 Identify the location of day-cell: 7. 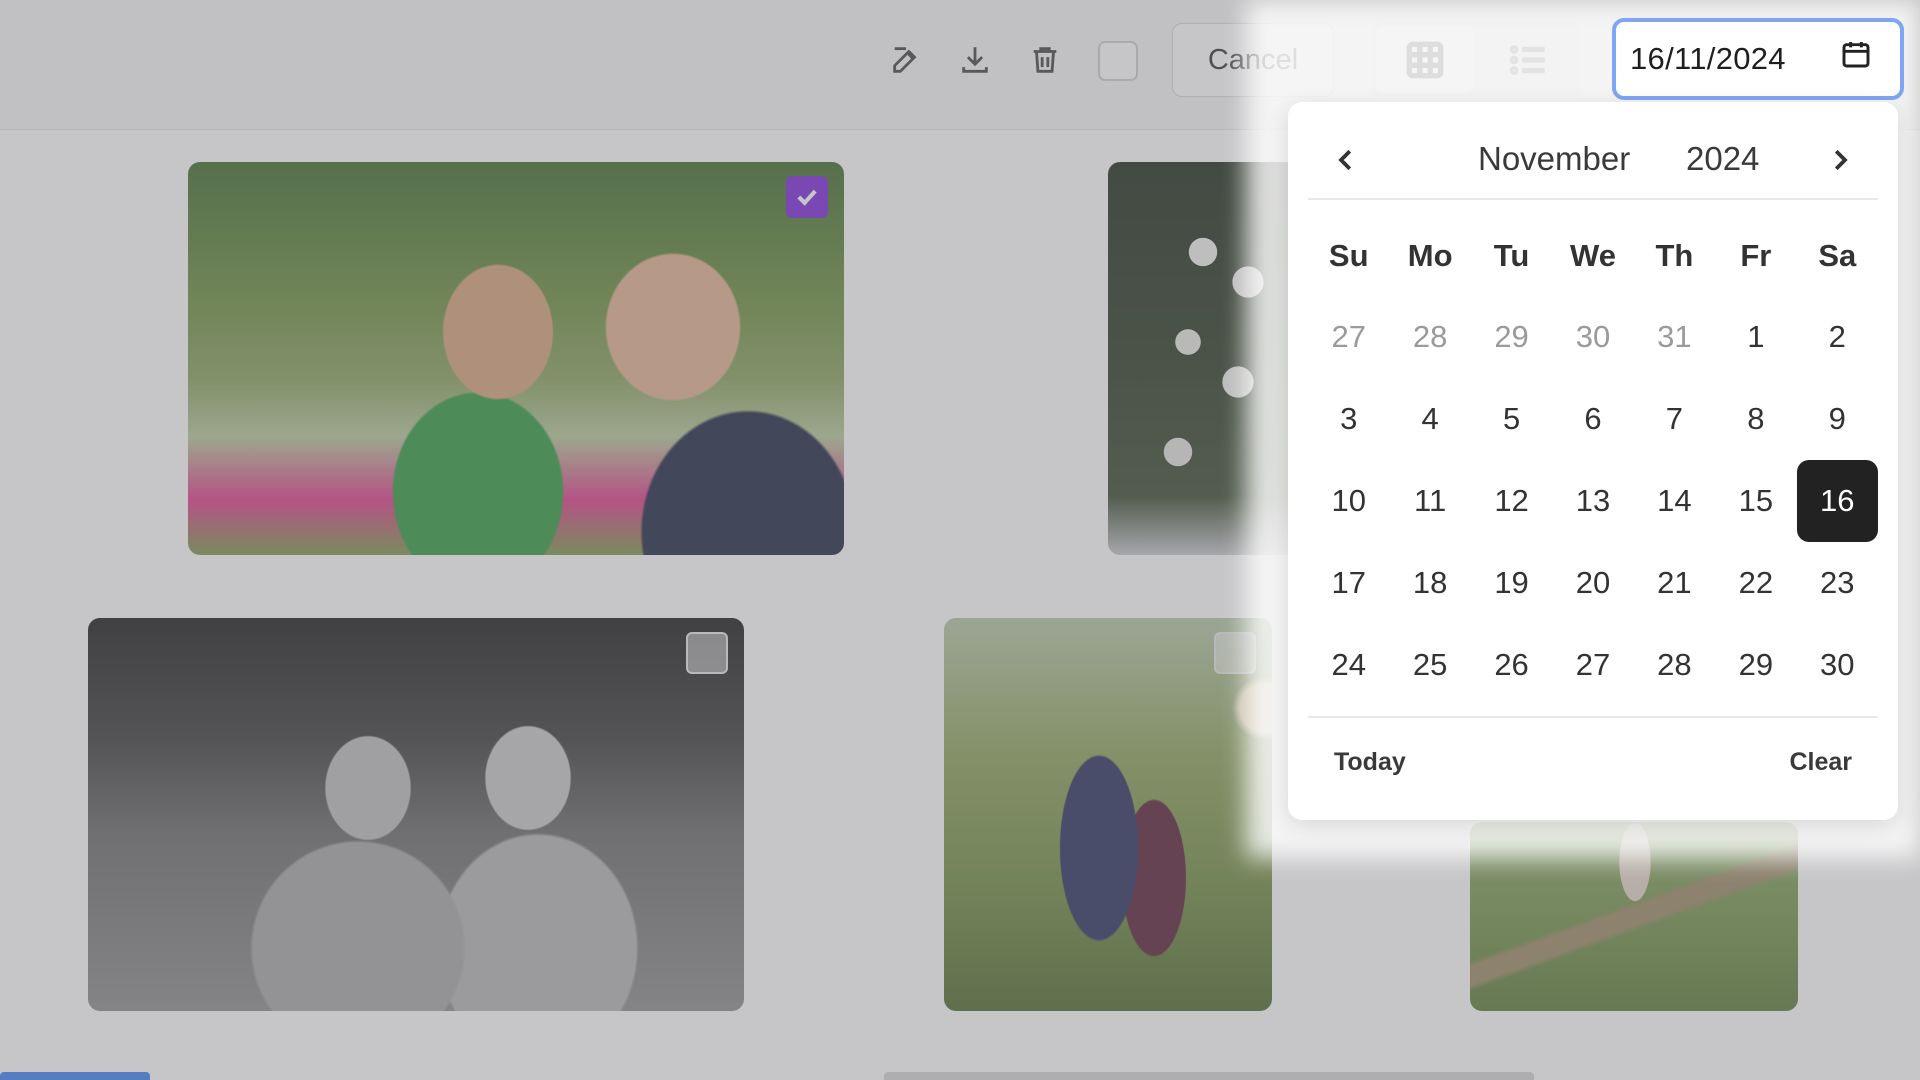
(1674, 419).